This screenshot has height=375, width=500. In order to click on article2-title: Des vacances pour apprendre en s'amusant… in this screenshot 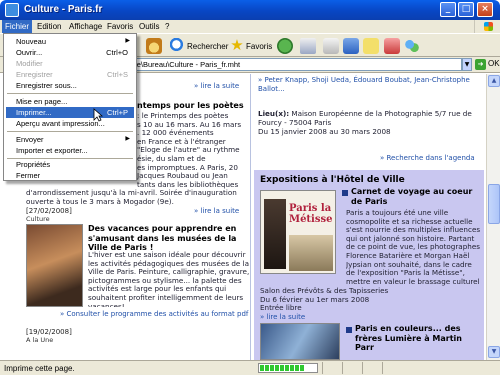, I will do `click(168, 238)`.